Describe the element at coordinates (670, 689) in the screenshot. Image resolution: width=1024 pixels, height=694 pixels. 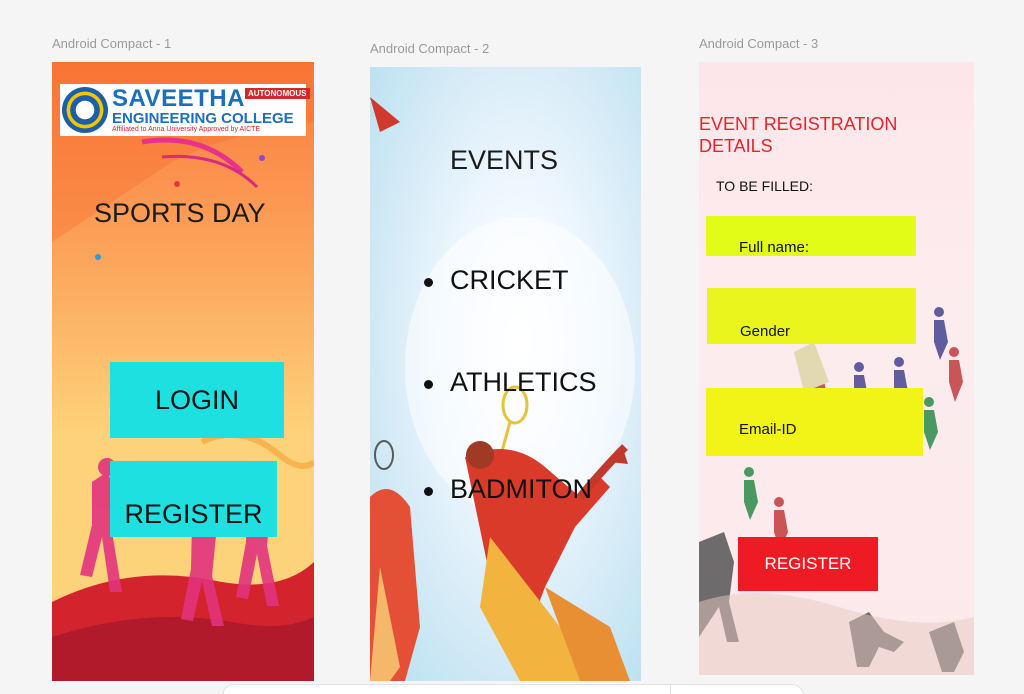
I see `toolbar-divider` at that location.